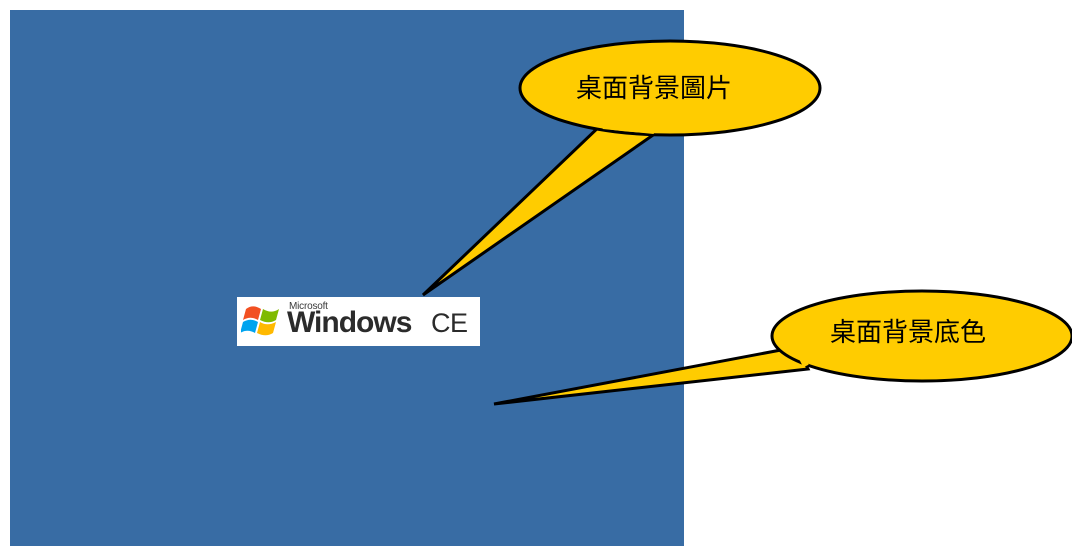  Describe the element at coordinates (908, 333) in the screenshot. I see `callout-label-background-color: 桌面背景底色` at that location.